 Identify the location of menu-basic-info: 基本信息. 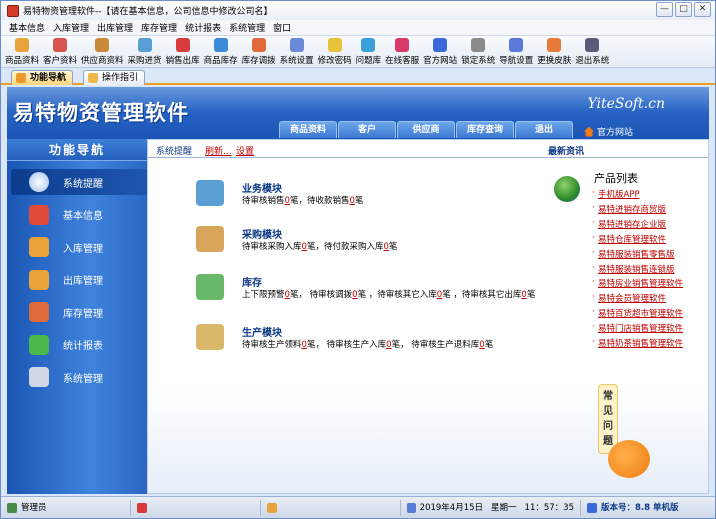
(27, 27).